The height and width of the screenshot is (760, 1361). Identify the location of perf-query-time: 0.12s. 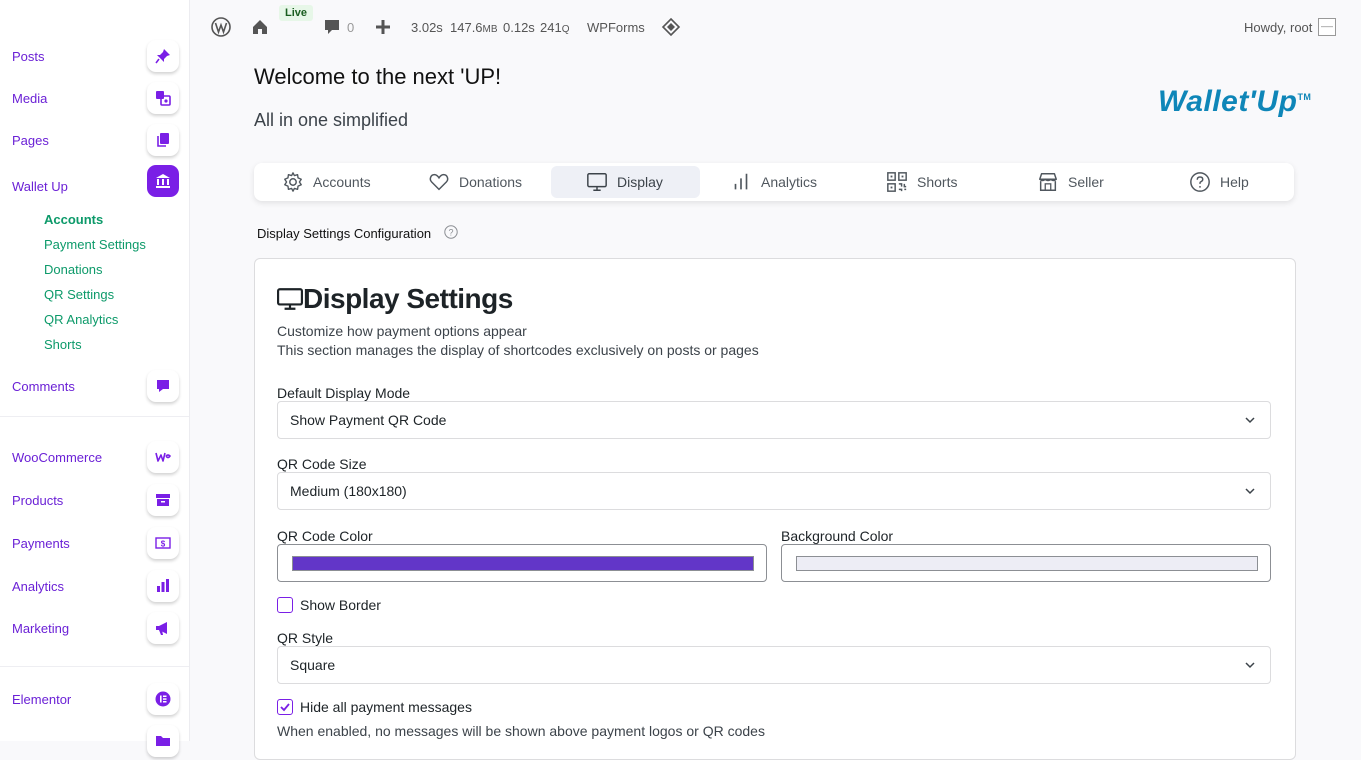
(519, 27).